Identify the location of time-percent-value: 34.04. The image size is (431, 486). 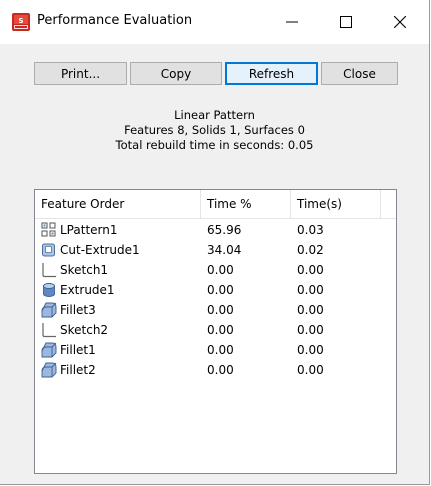
(224, 250).